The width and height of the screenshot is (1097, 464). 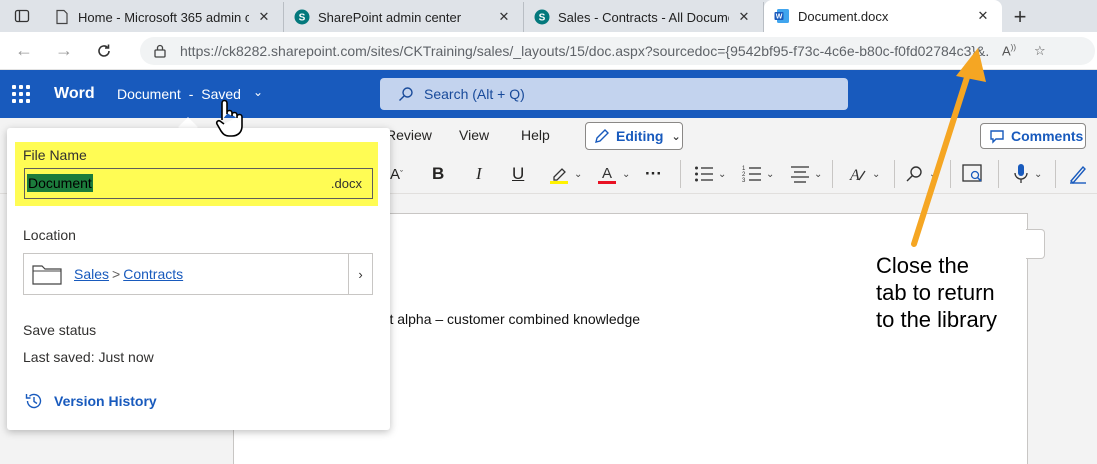 What do you see at coordinates (438, 174) in the screenshot?
I see `bold-icon: B` at bounding box center [438, 174].